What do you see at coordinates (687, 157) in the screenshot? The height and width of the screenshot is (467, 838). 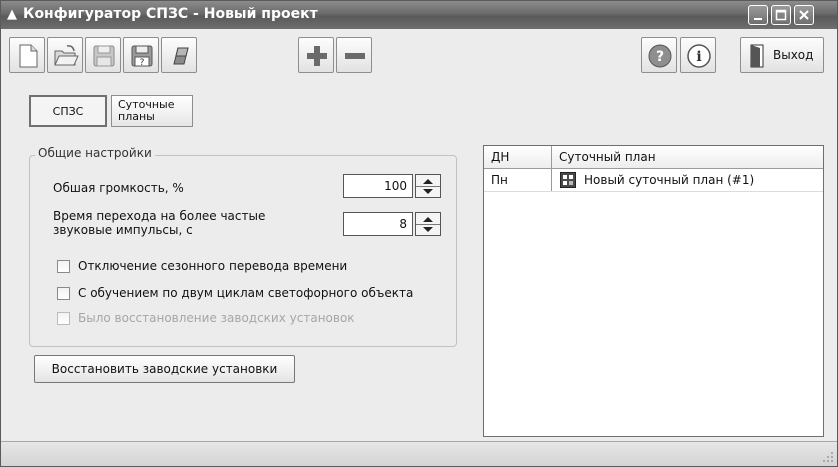 I see `column-header-plan: Суточный план` at bounding box center [687, 157].